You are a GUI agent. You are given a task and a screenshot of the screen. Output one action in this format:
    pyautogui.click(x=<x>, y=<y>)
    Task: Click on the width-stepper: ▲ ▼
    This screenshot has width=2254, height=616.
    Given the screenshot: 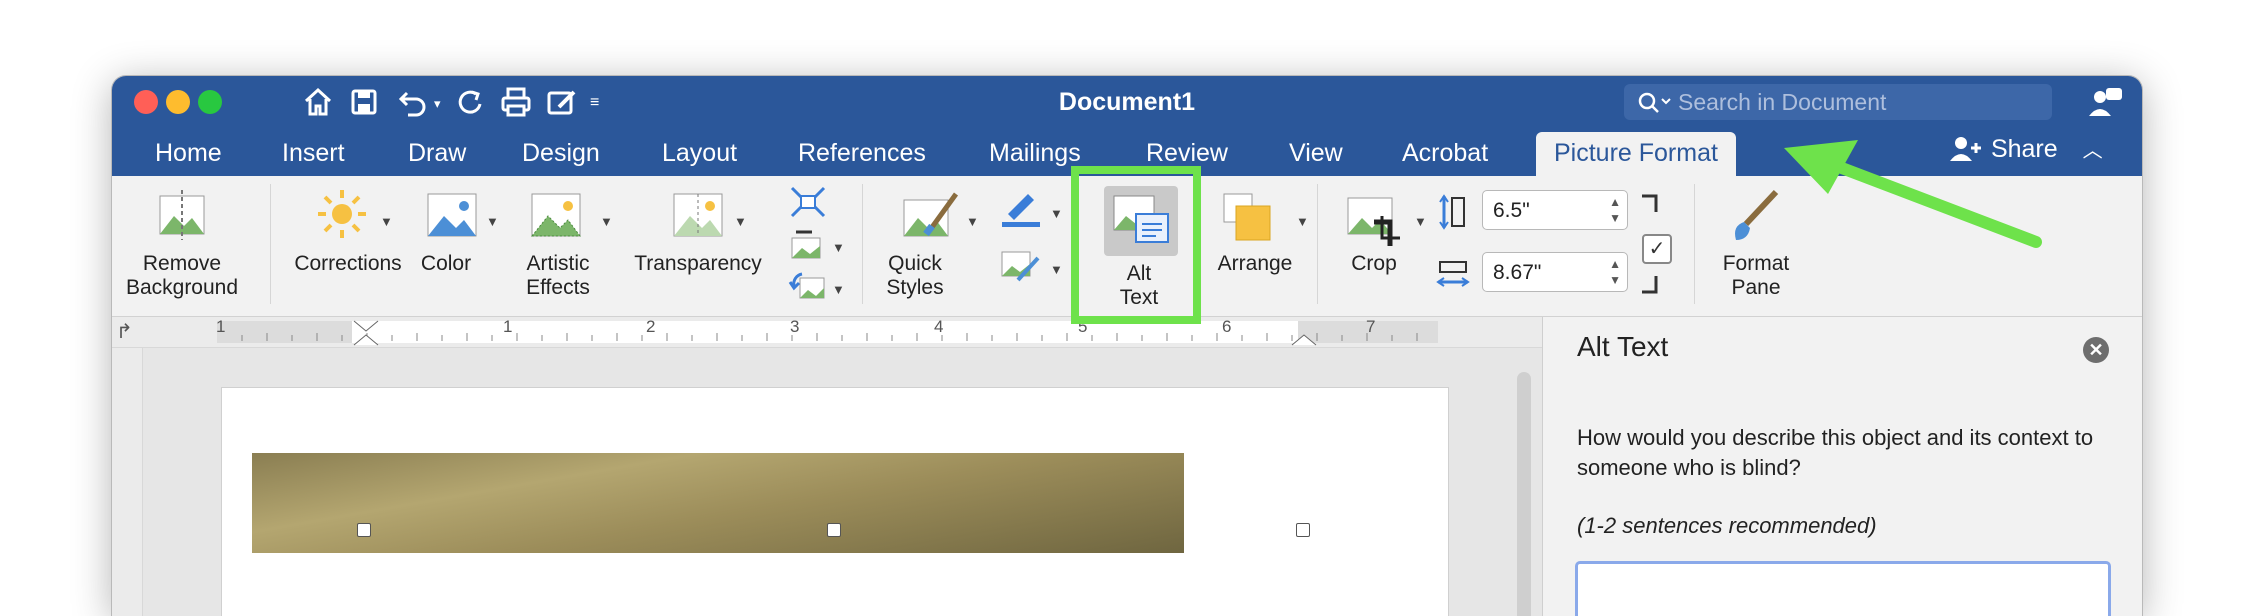 What is the action you would take?
    pyautogui.click(x=1615, y=272)
    